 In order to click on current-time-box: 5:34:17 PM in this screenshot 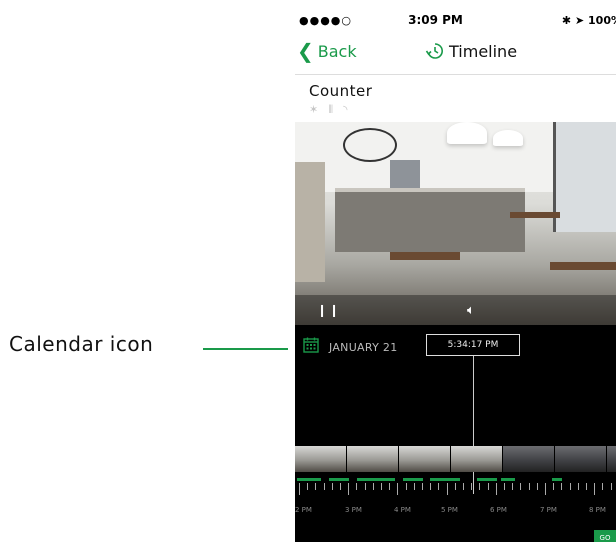, I will do `click(473, 345)`.